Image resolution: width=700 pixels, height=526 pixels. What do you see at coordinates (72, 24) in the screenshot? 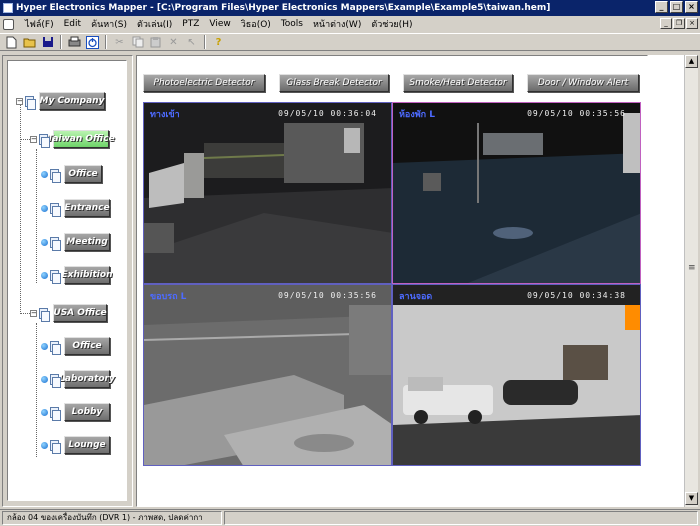
I see `menu-edit: Edit` at bounding box center [72, 24].